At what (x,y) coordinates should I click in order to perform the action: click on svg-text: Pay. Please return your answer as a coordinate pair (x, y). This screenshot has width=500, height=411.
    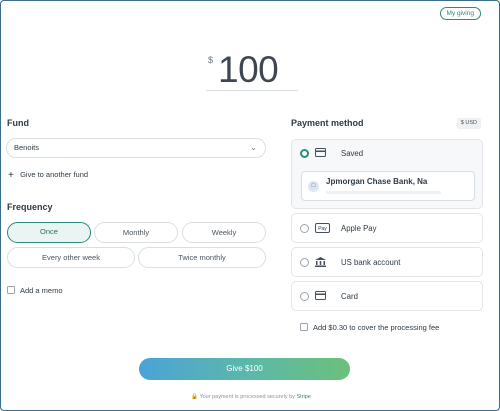
    Looking at the image, I should click on (322, 229).